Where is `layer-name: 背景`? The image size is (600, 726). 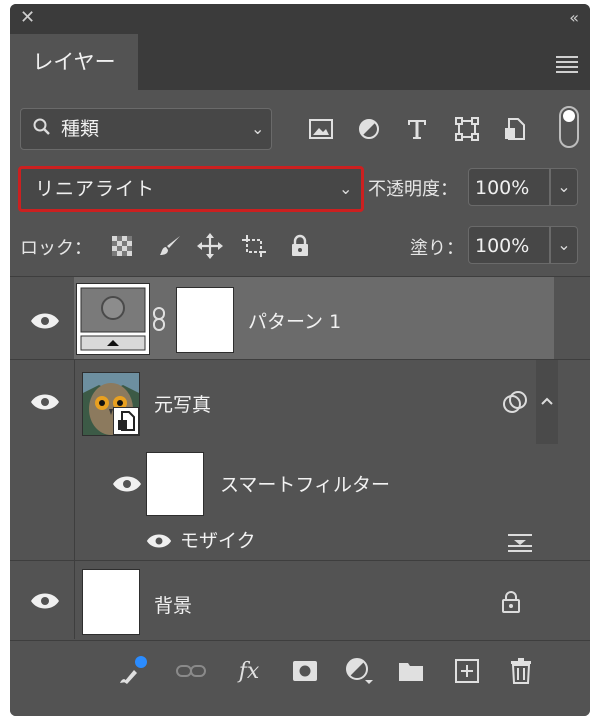 layer-name: 背景 is located at coordinates (173, 604).